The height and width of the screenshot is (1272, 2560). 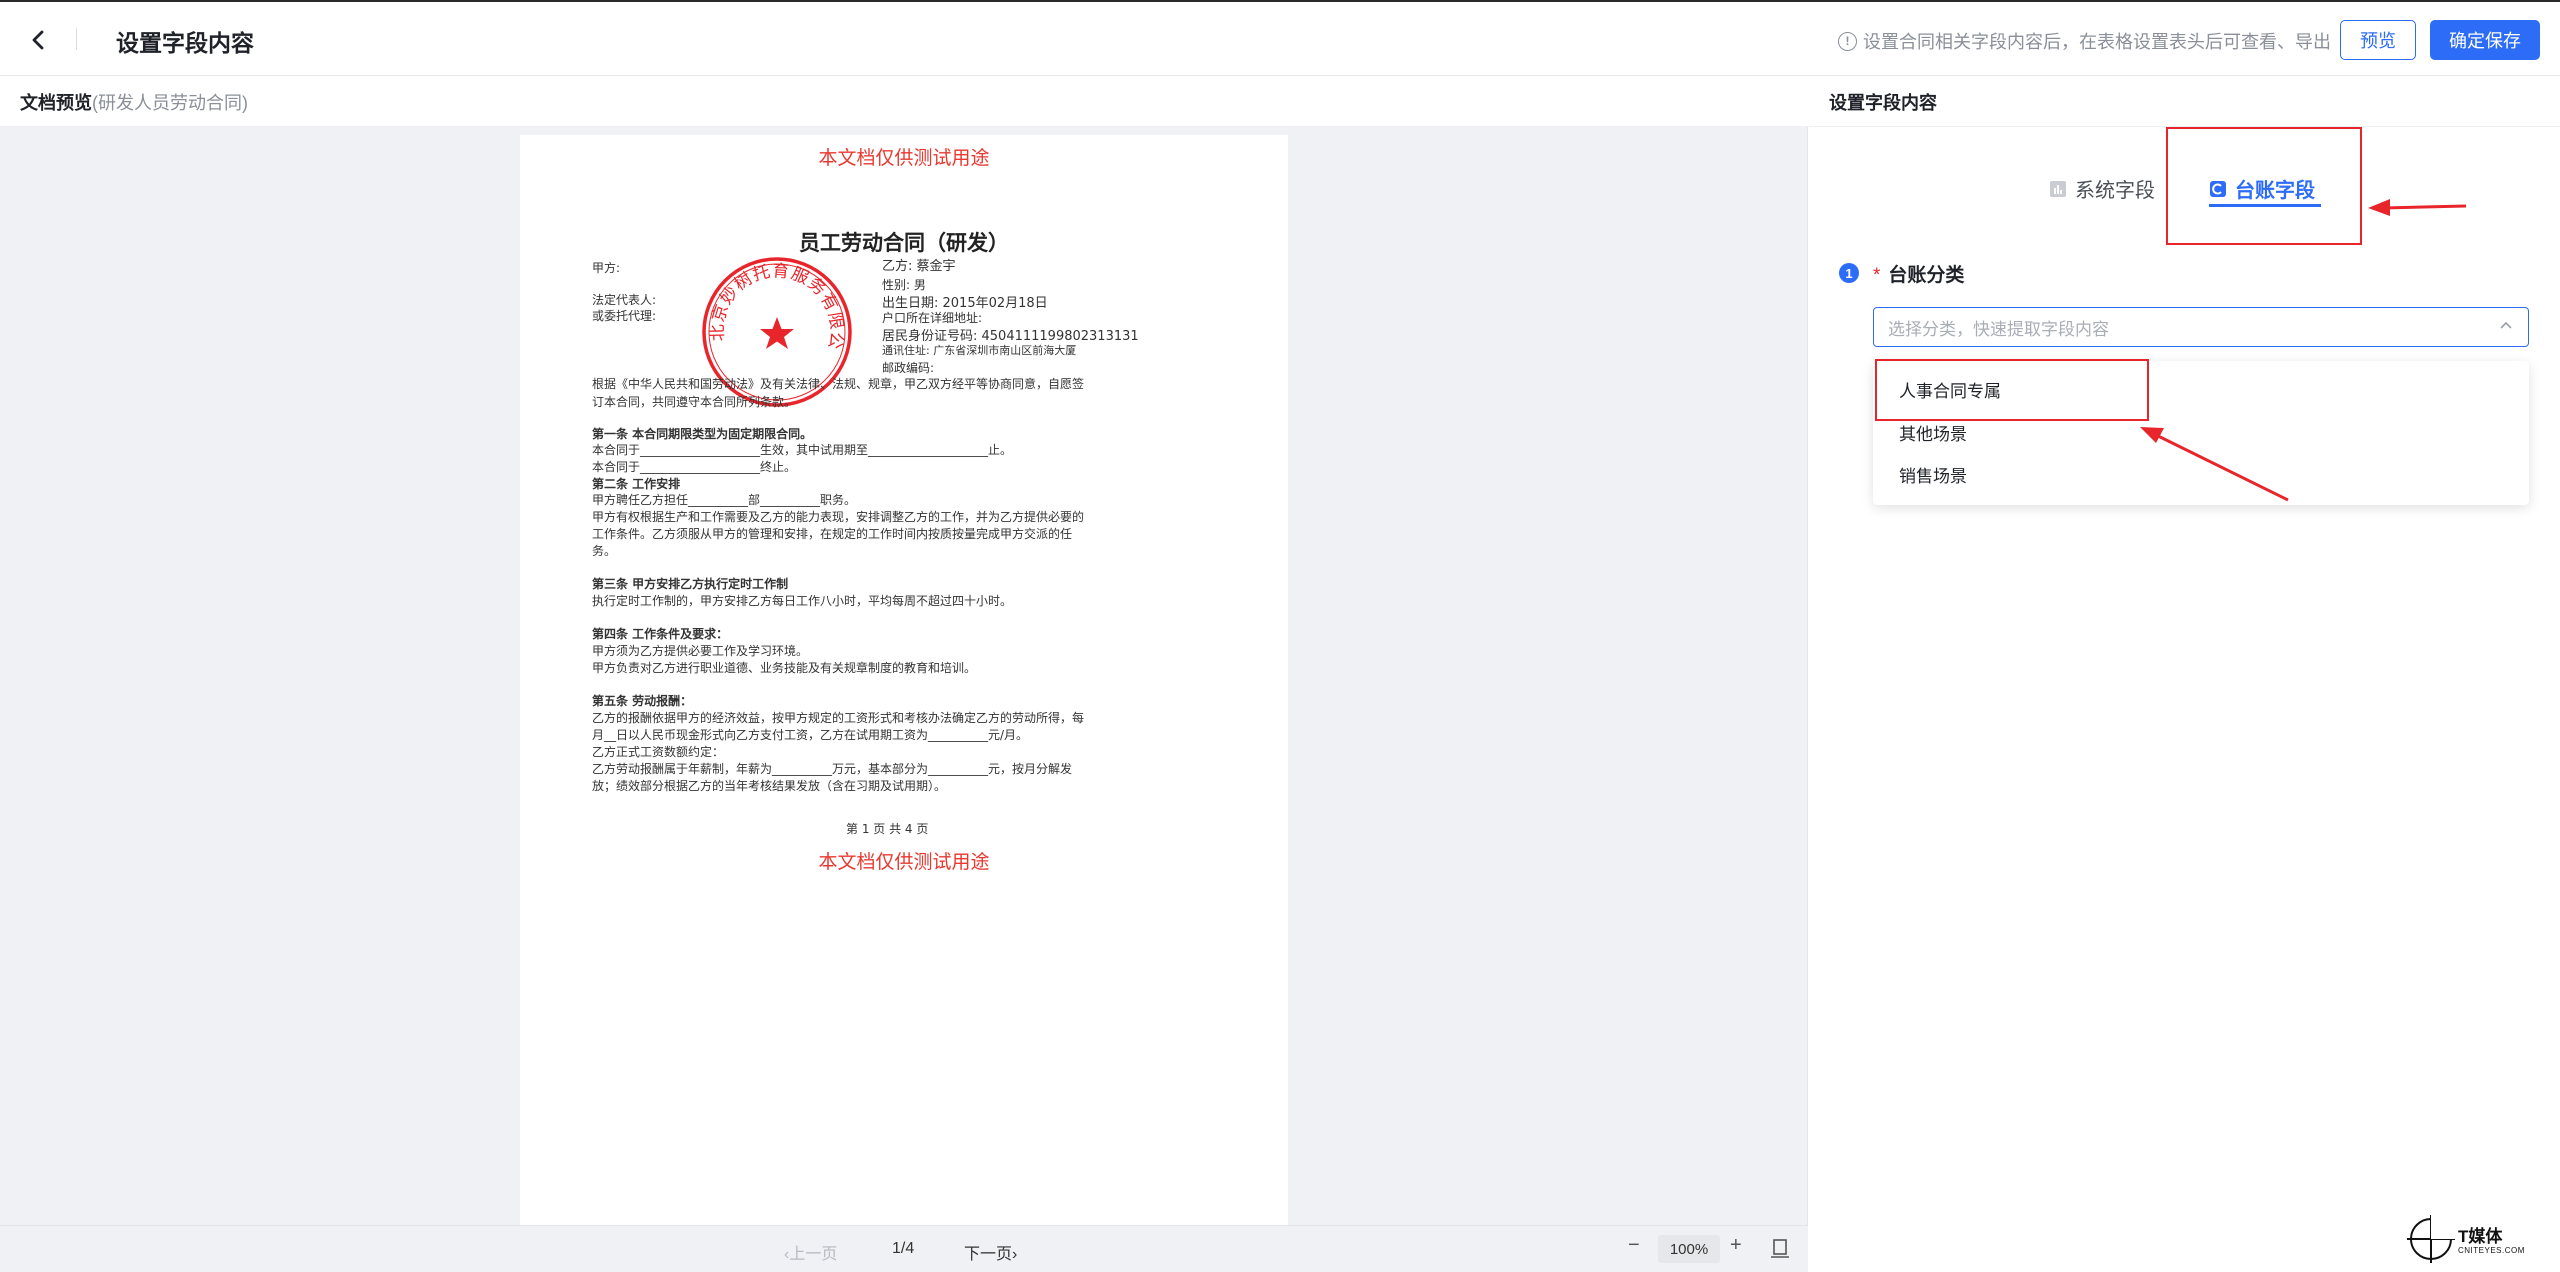 What do you see at coordinates (2264, 186) in the screenshot?
I see `annotation-box-tab` at bounding box center [2264, 186].